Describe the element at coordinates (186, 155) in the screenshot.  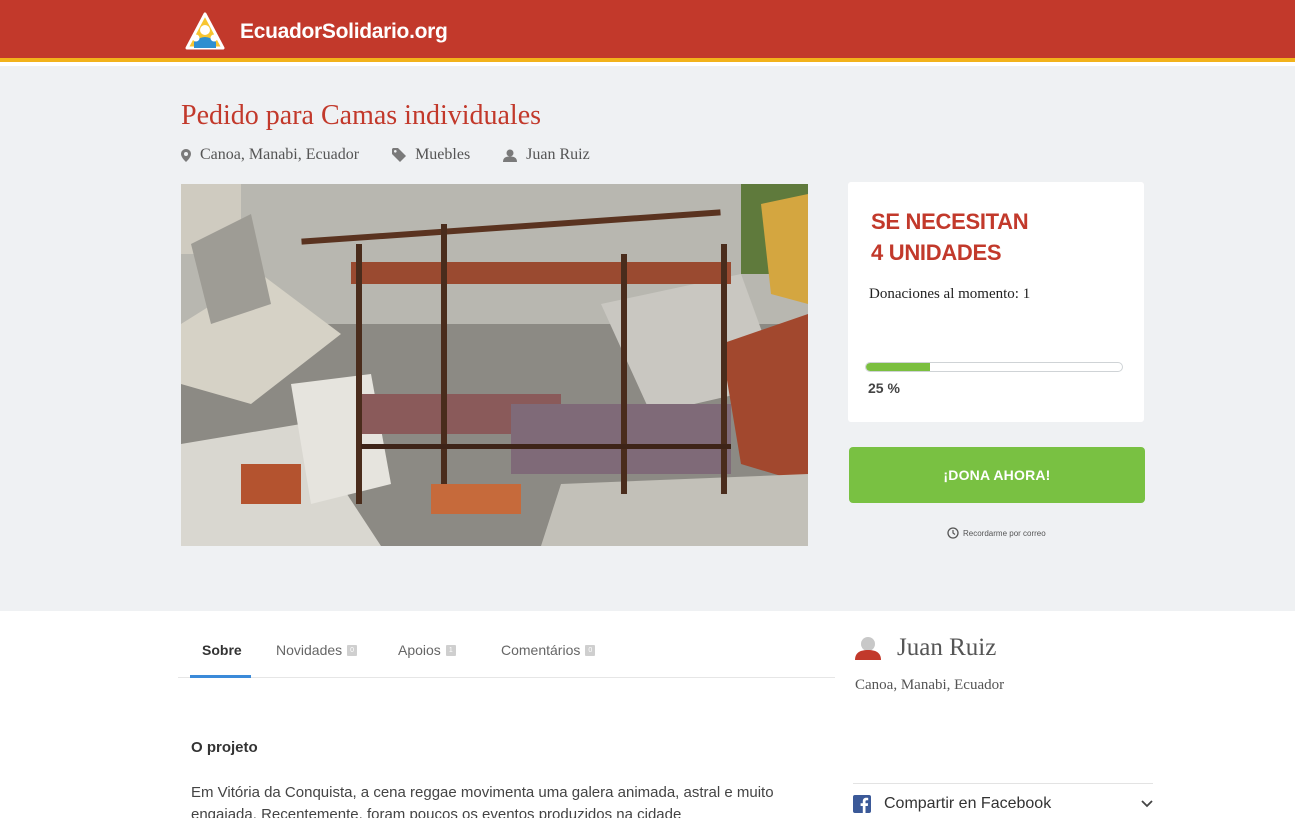
I see `map-pin-icon` at that location.